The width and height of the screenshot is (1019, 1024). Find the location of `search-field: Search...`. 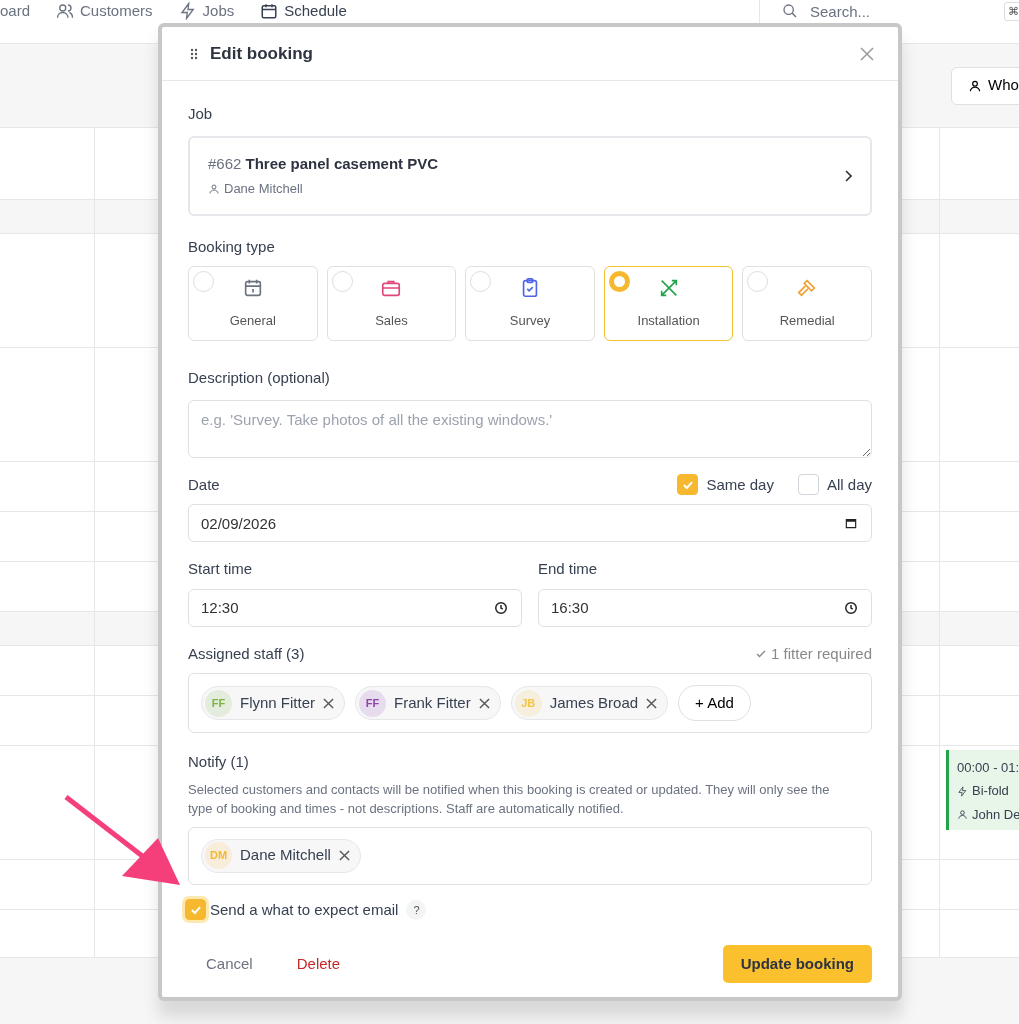

search-field: Search... is located at coordinates (883, 12).